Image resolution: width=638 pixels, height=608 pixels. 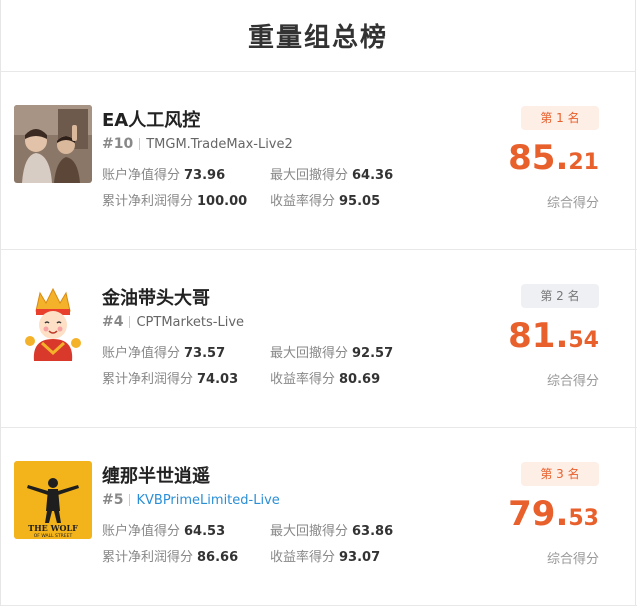 What do you see at coordinates (325, 201) in the screenshot?
I see `stat-yield: 收益率得分 95.05` at bounding box center [325, 201].